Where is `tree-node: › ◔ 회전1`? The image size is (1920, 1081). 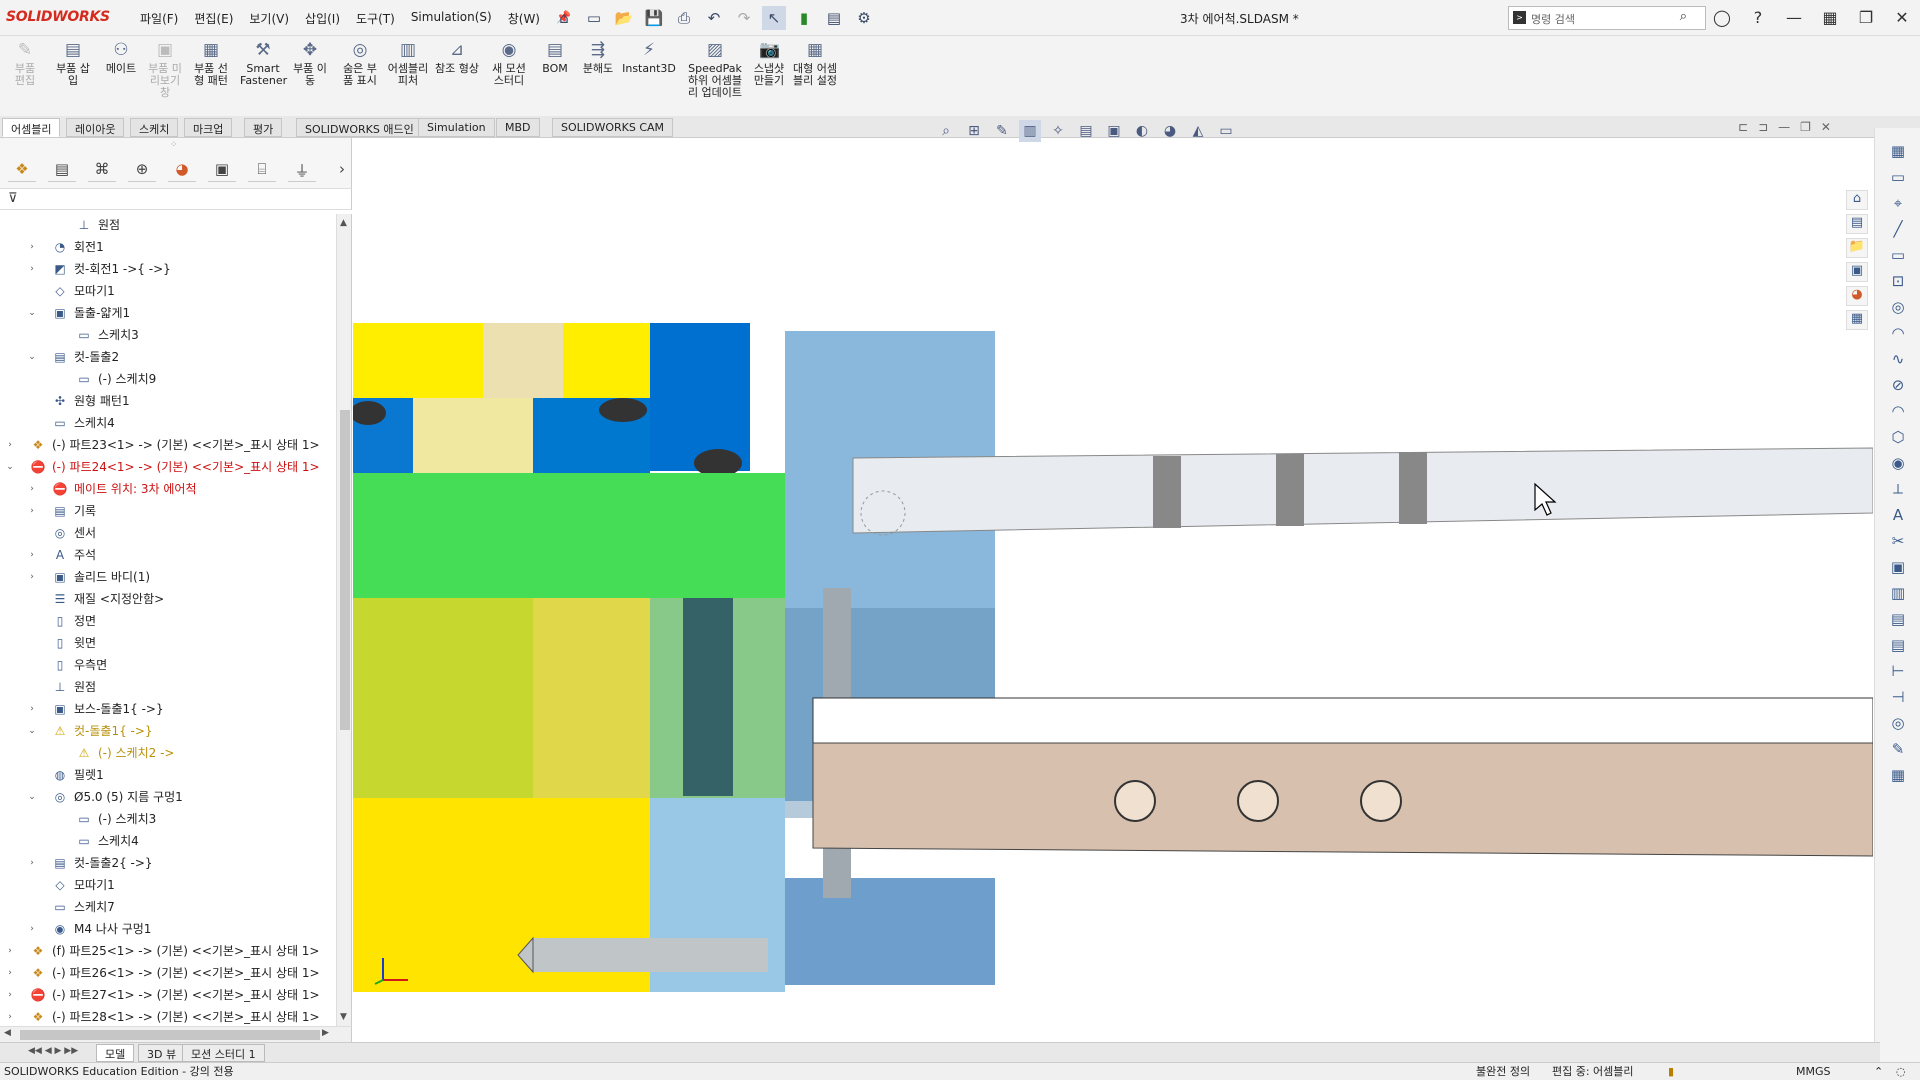 tree-node: › ◔ 회전1 is located at coordinates (168, 247).